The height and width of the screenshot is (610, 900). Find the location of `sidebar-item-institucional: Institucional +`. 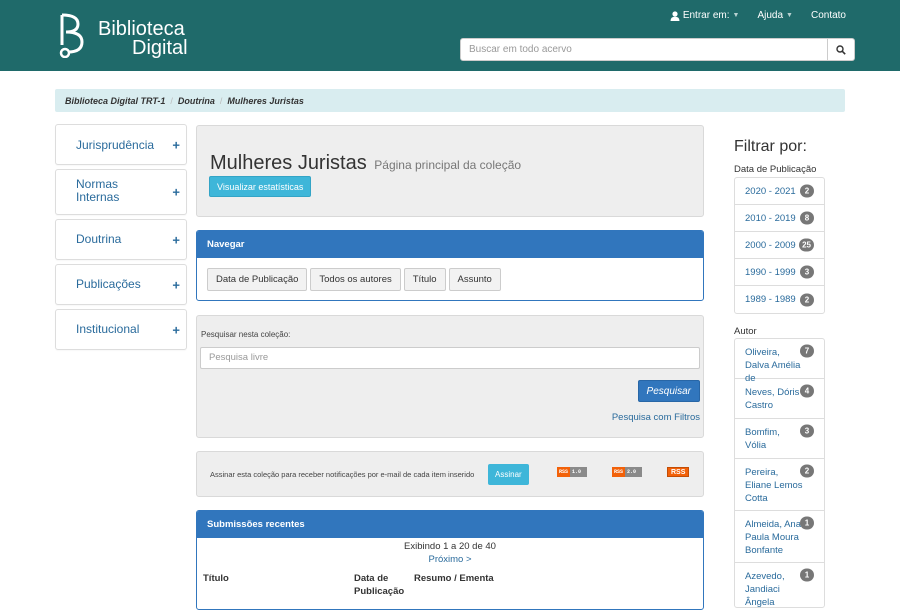

sidebar-item-institucional: Institucional + is located at coordinates (121, 329).